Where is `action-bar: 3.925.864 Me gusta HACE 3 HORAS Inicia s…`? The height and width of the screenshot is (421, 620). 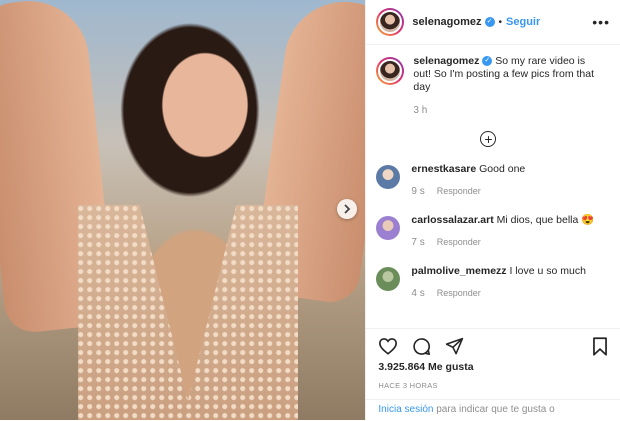
action-bar: 3.925.864 Me gusta HACE 3 HORAS Inicia s… is located at coordinates (493, 374).